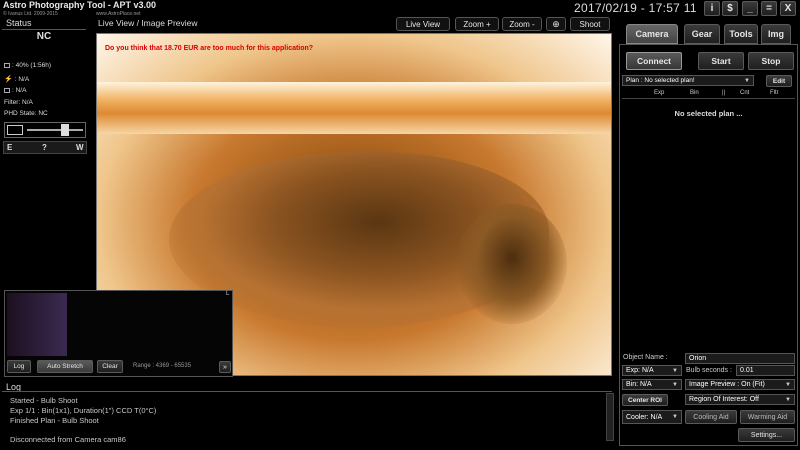 This screenshot has width=800, height=450. I want to click on temperature-row: : N/A, so click(15, 90).